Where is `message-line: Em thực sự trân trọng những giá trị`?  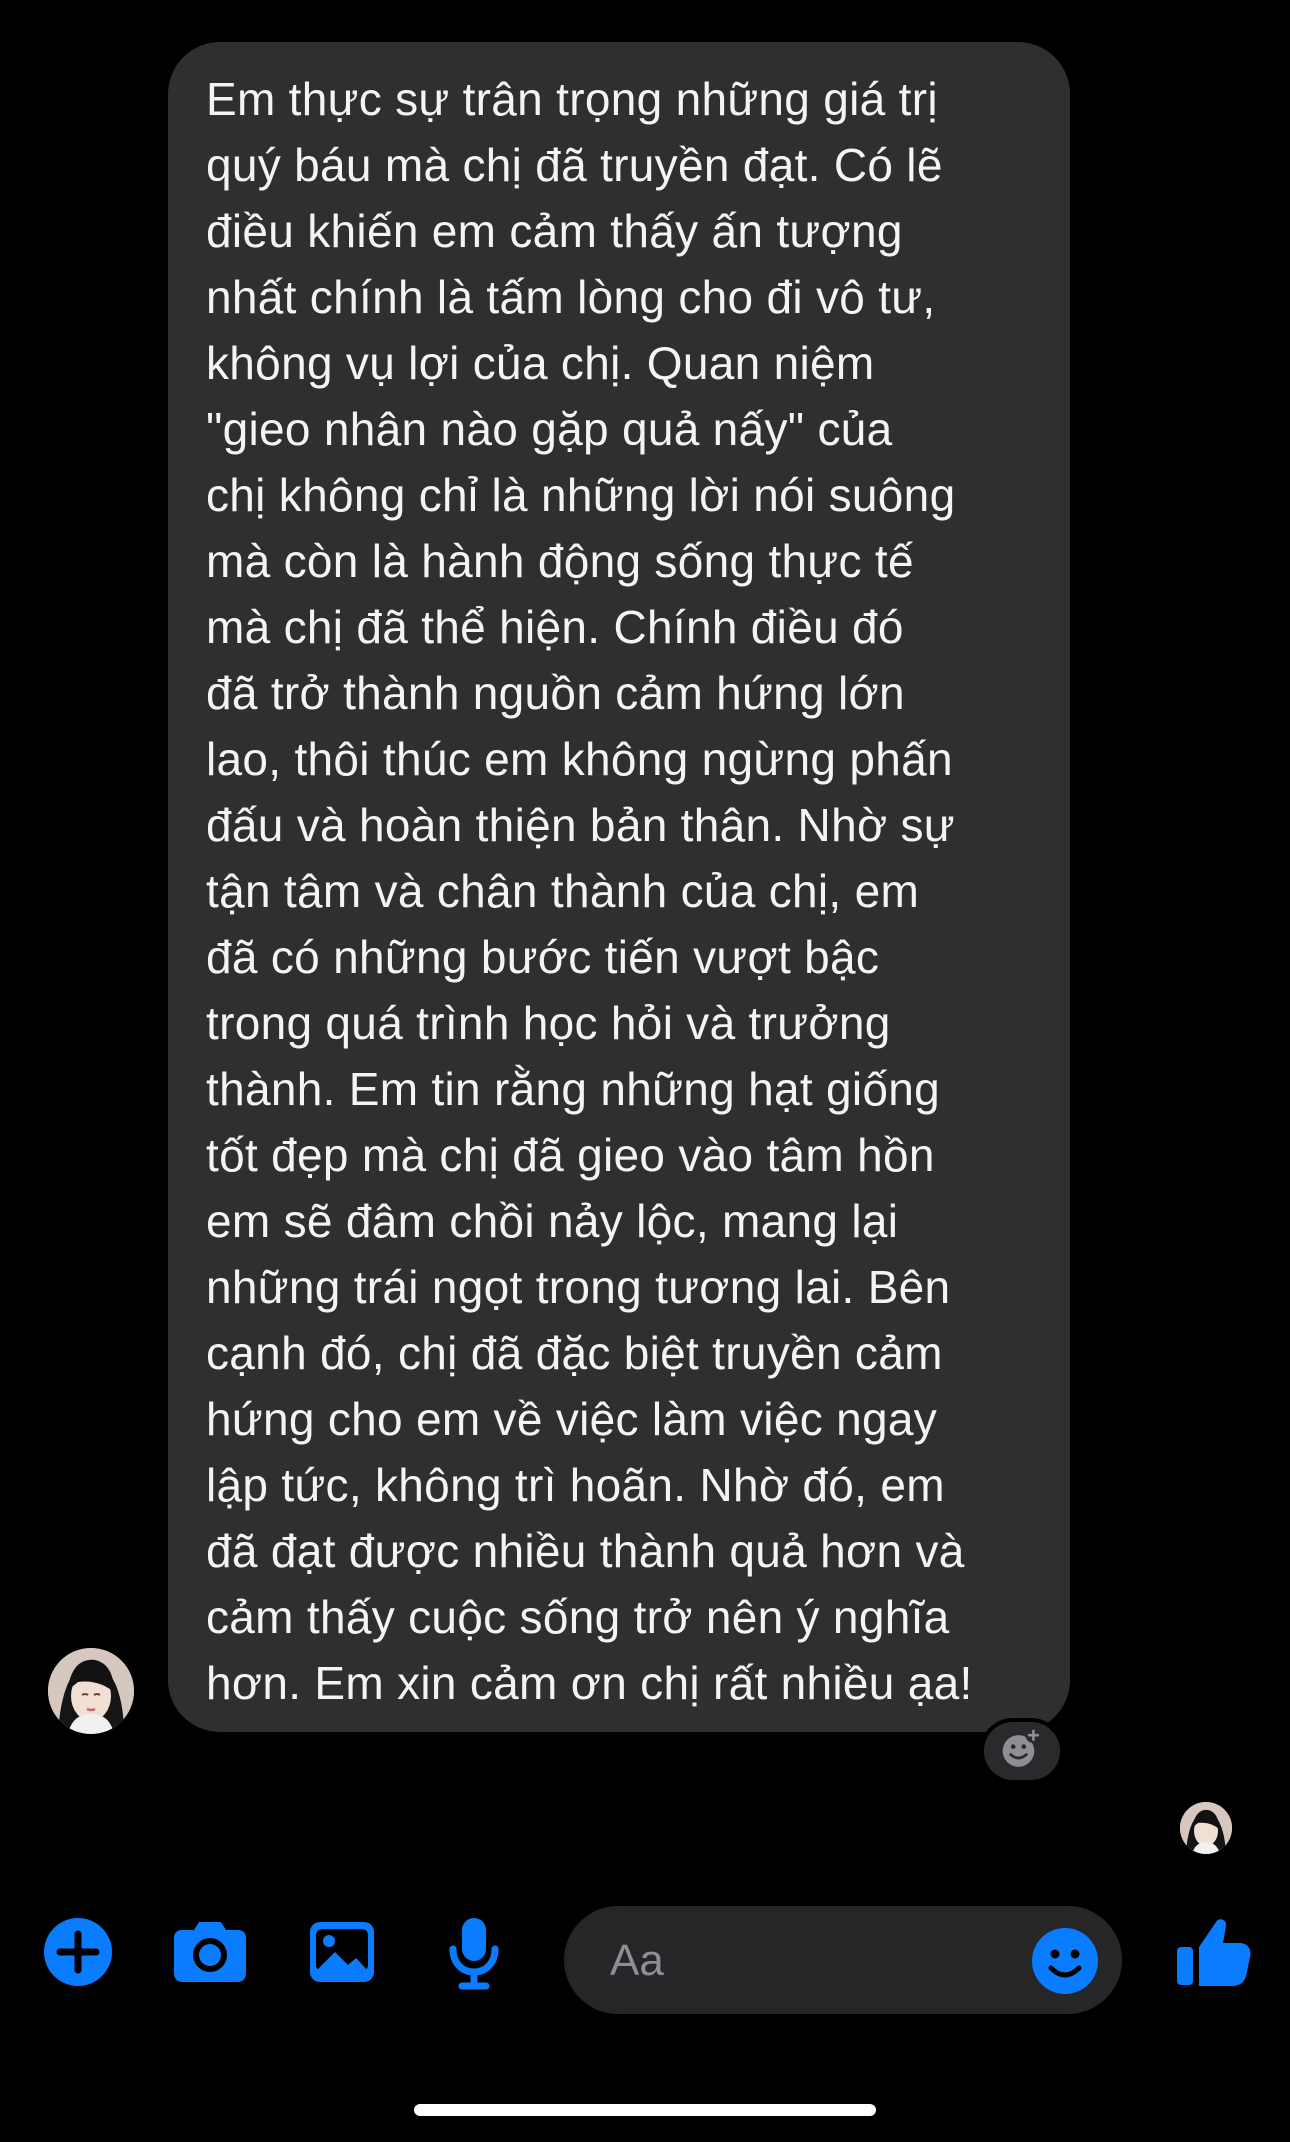
message-line: Em thực sự trân trọng những giá trị is located at coordinates (572, 99).